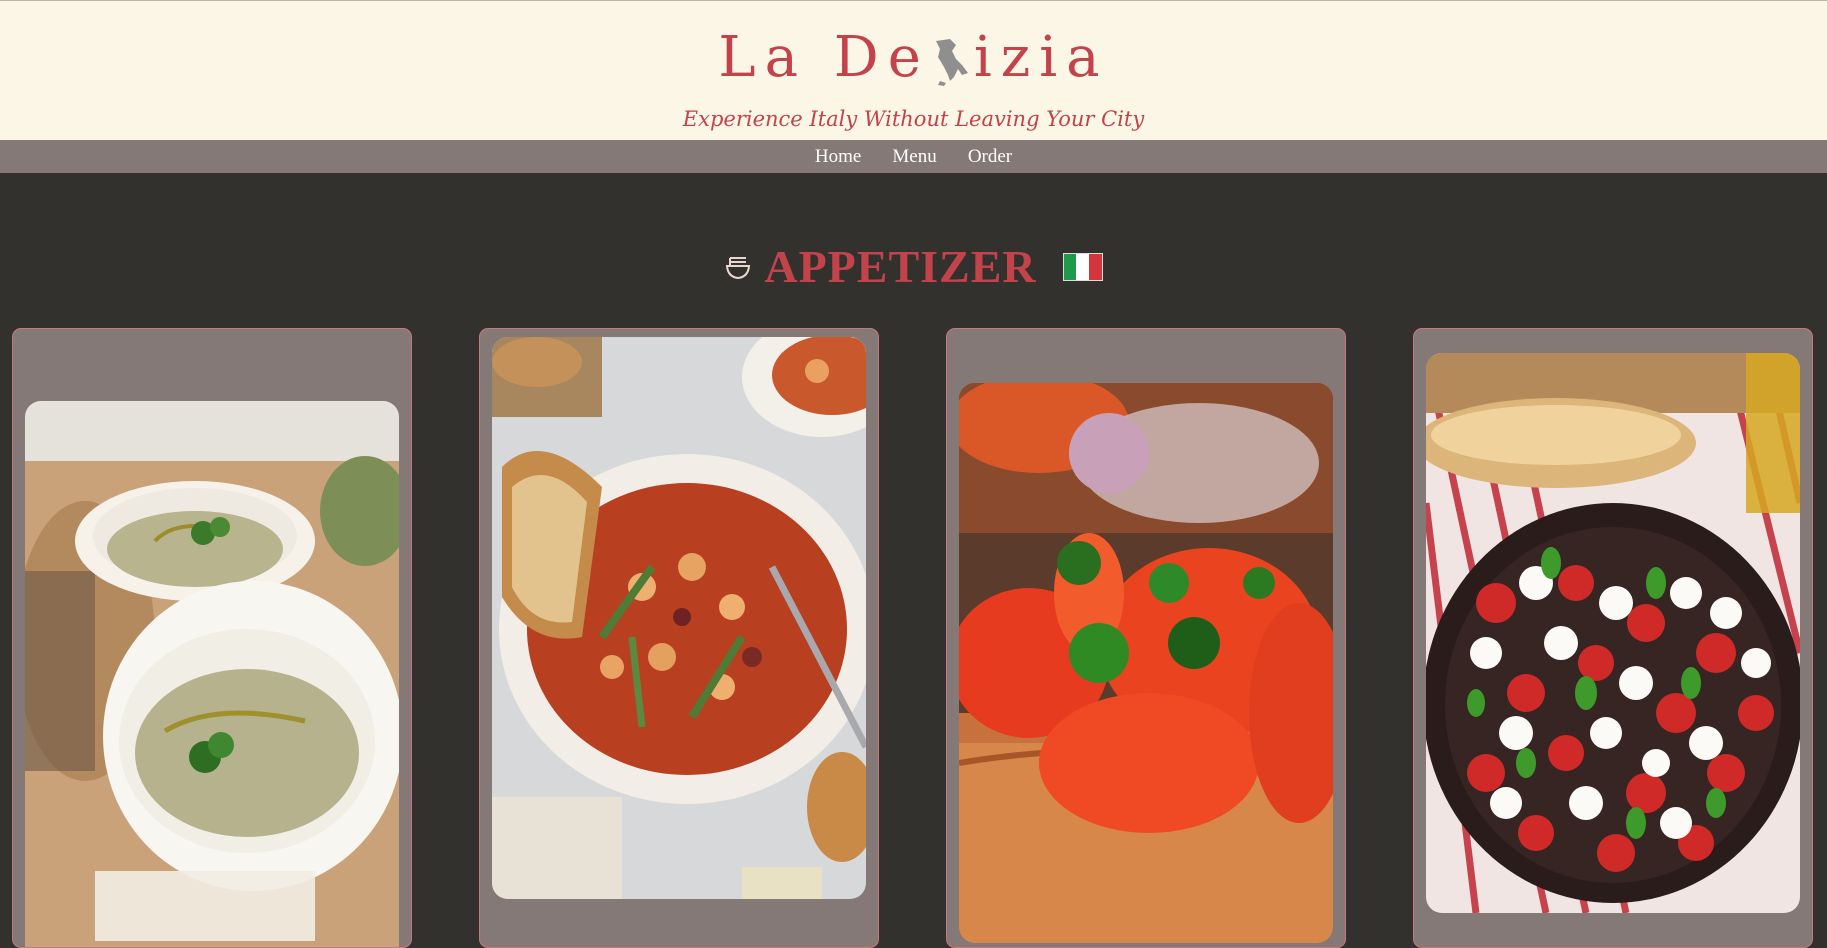 Image resolution: width=1827 pixels, height=948 pixels. I want to click on nav-order: Order, so click(990, 156).